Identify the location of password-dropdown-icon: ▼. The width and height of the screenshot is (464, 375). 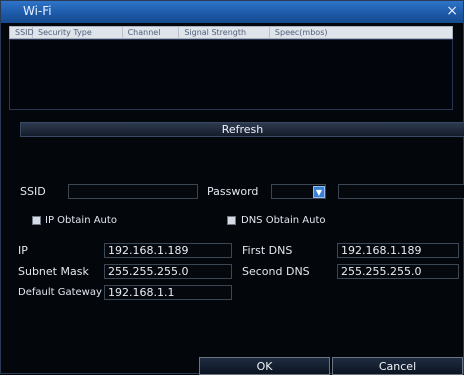
(319, 192).